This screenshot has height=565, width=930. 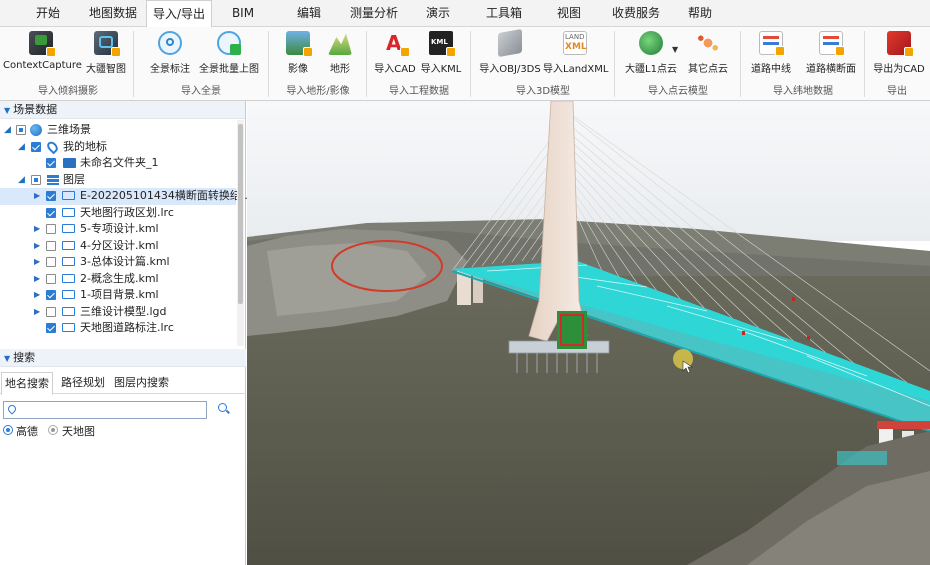 What do you see at coordinates (7, 110) in the screenshot?
I see `collapse-icon: ▼` at bounding box center [7, 110].